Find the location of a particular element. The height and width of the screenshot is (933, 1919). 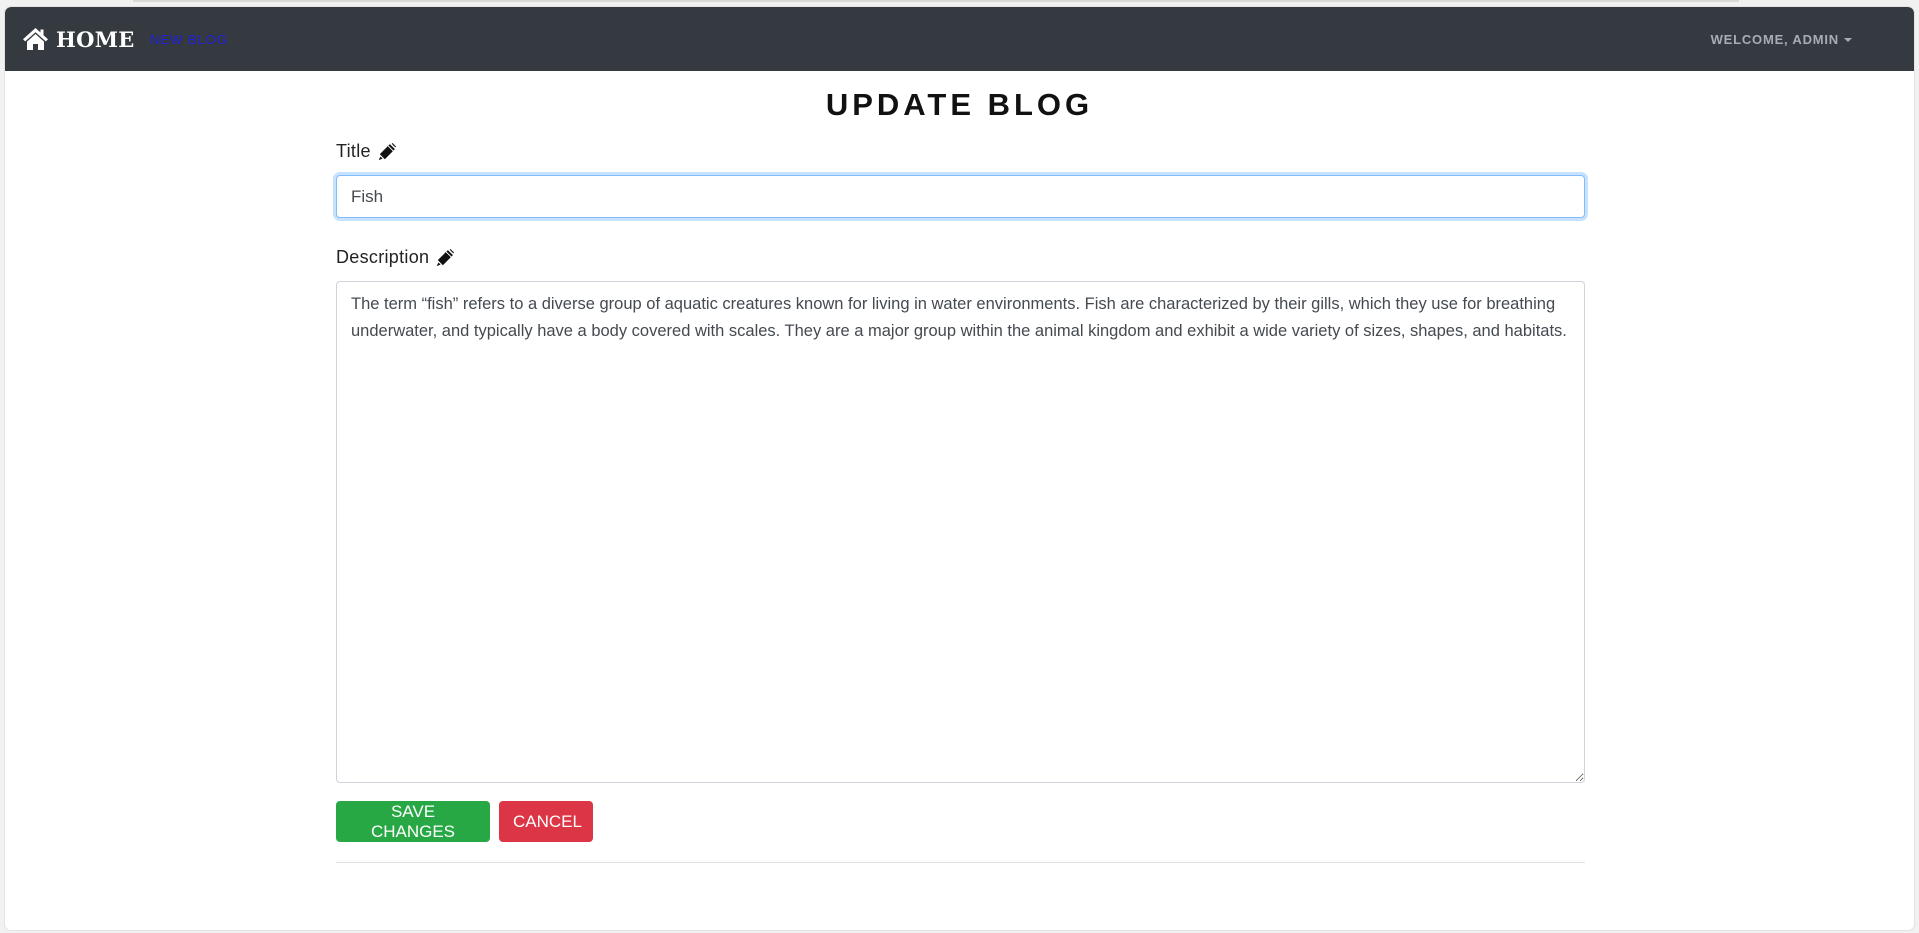

description-label-text: Description is located at coordinates (383, 257).